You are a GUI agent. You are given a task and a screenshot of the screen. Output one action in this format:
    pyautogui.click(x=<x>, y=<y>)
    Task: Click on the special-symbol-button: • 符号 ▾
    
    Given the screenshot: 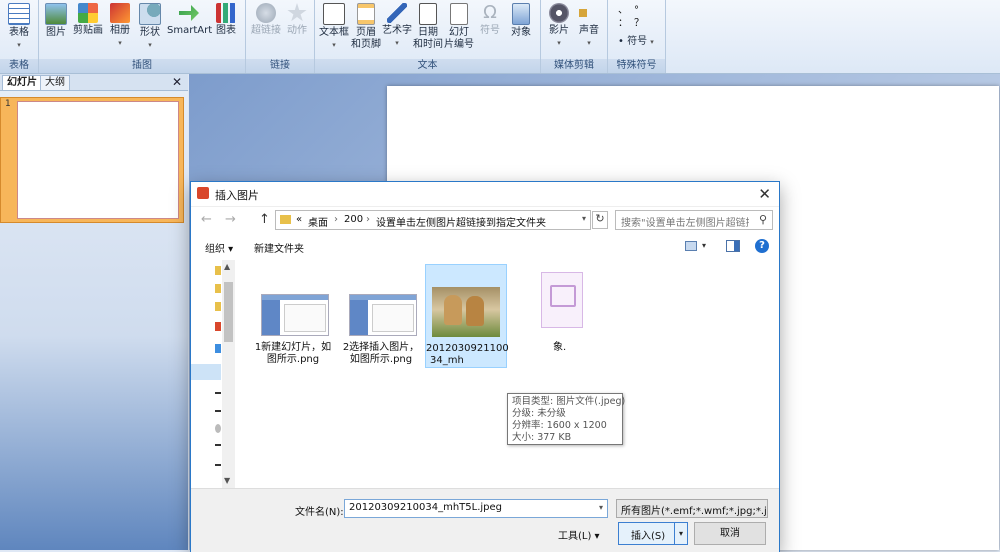 What is the action you would take?
    pyautogui.click(x=638, y=42)
    